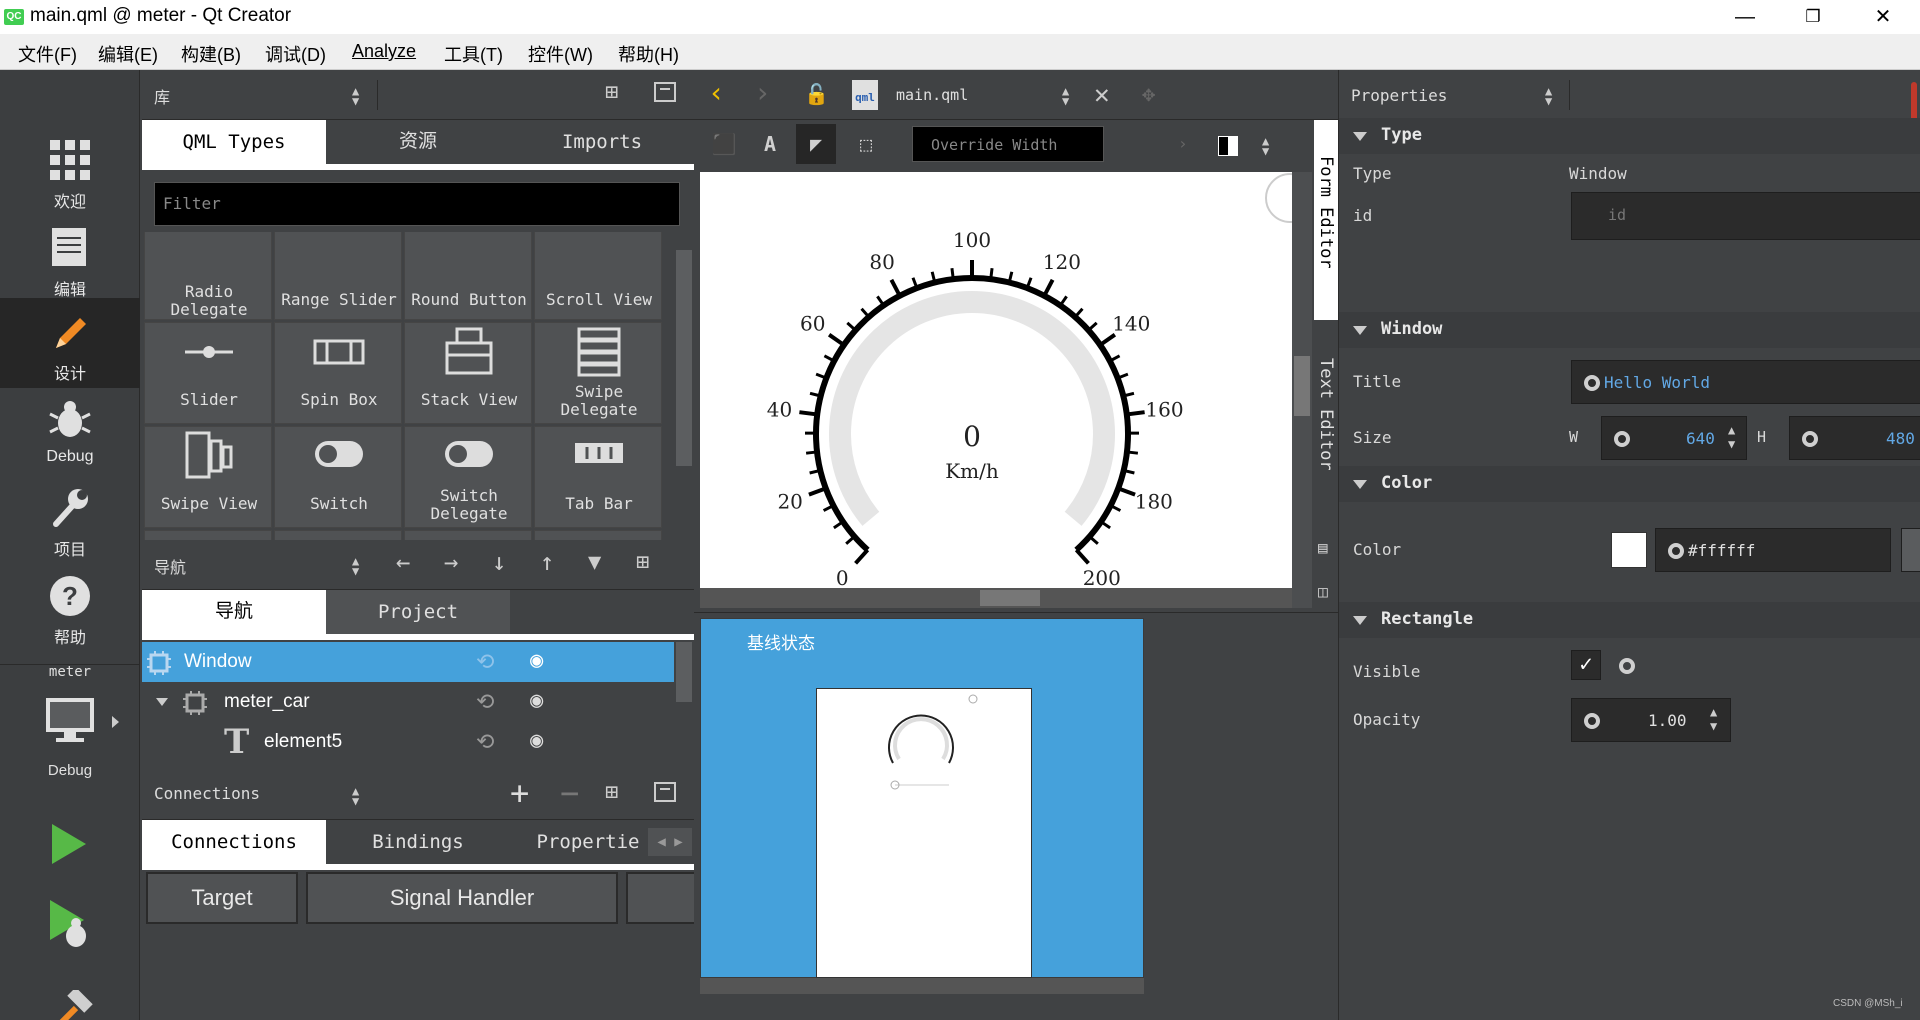 The height and width of the screenshot is (1020, 1920). Describe the element at coordinates (519, 793) in the screenshot. I see `add-icon: +` at that location.